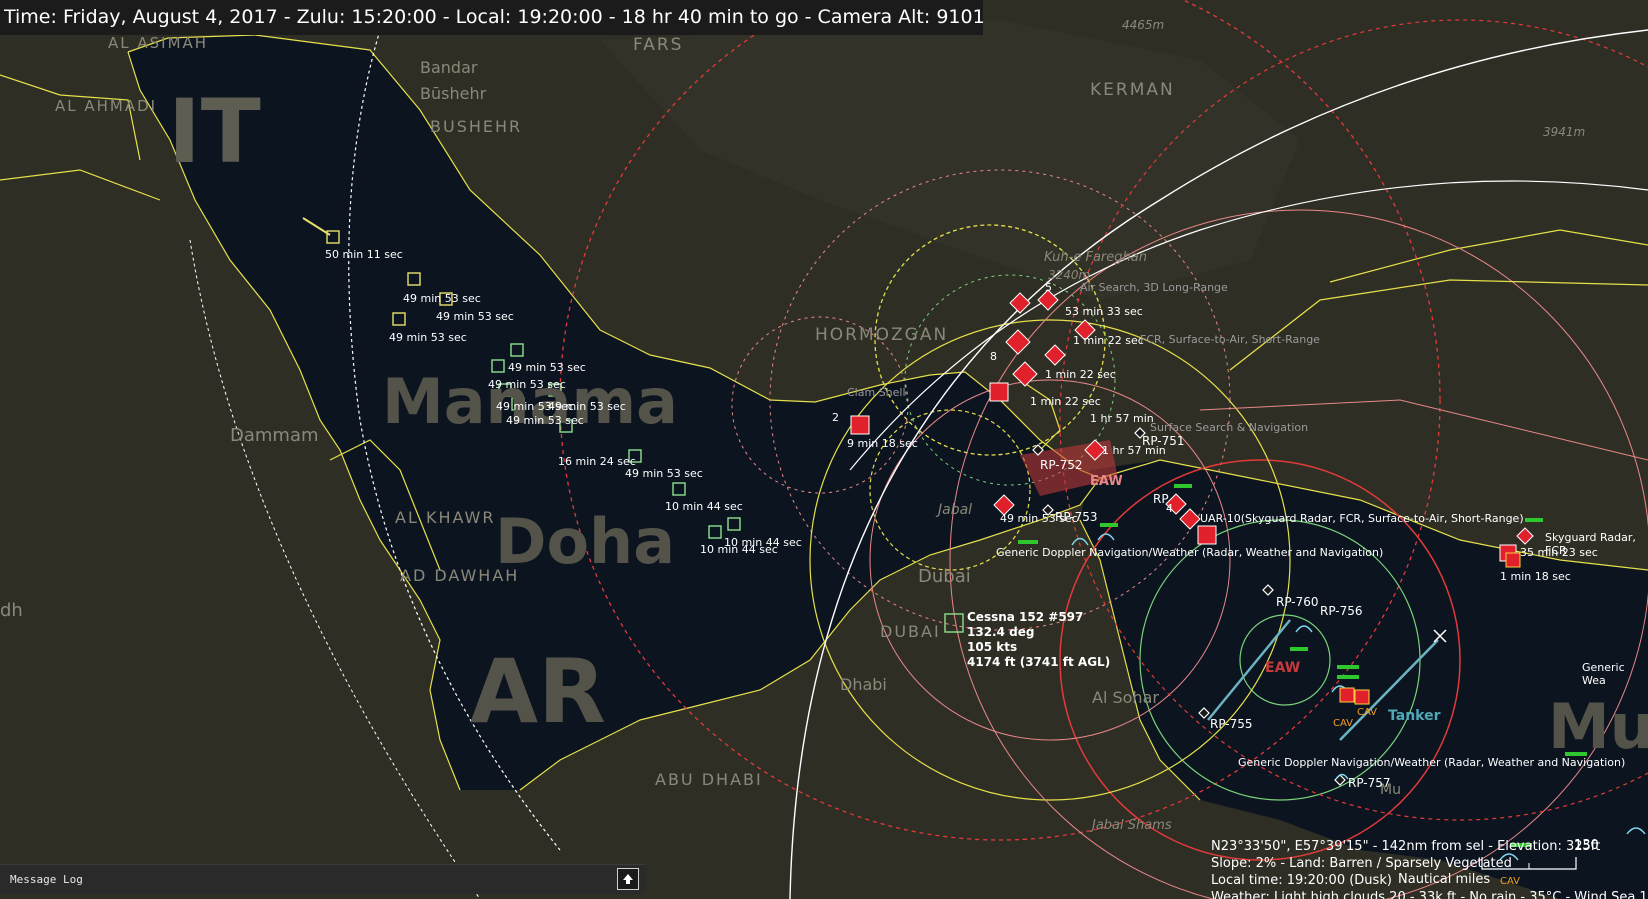  I want to click on radar-label: Surface Search & Navigation, so click(1229, 427).